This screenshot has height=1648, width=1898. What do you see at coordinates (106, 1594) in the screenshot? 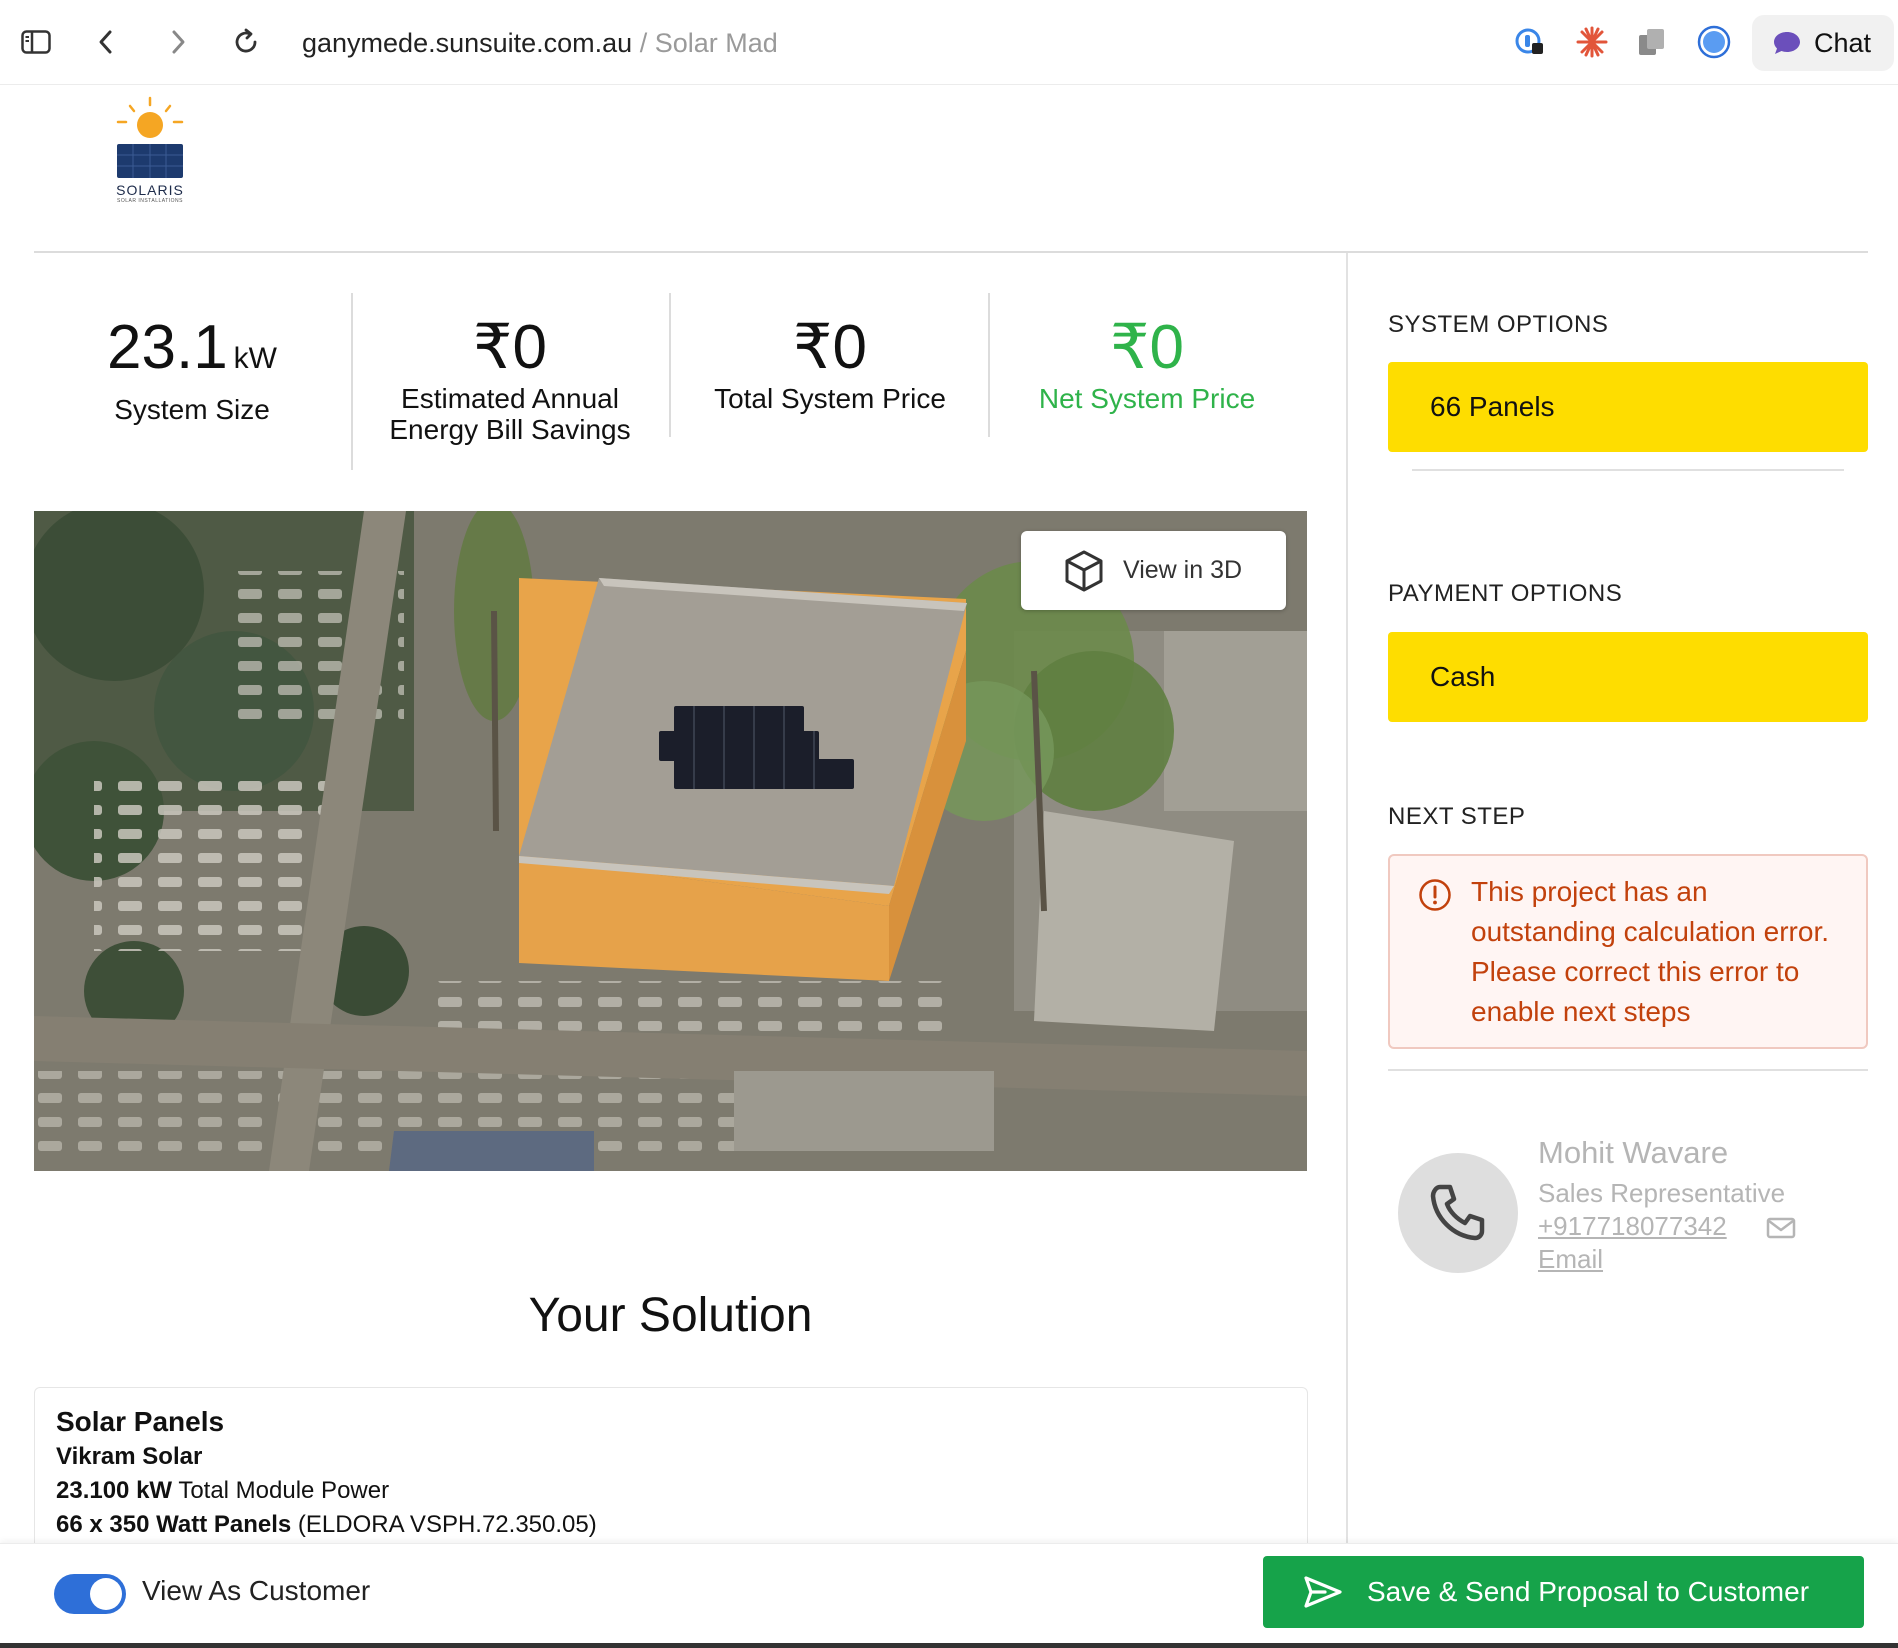
I see `toggle-knob` at bounding box center [106, 1594].